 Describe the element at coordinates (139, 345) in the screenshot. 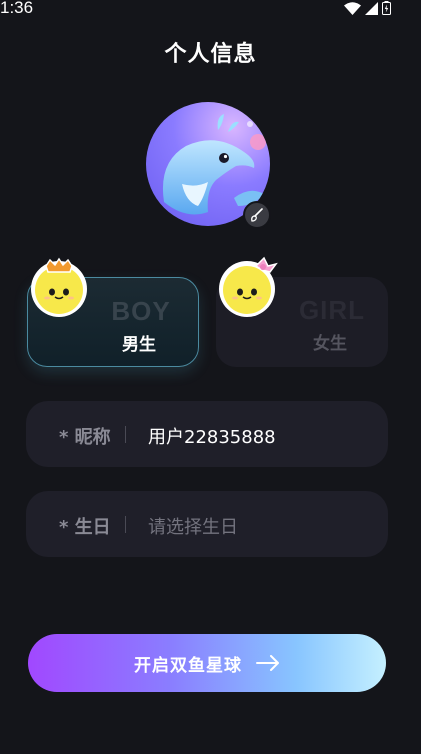

I see `gender-boy-cn-label: 男生` at that location.